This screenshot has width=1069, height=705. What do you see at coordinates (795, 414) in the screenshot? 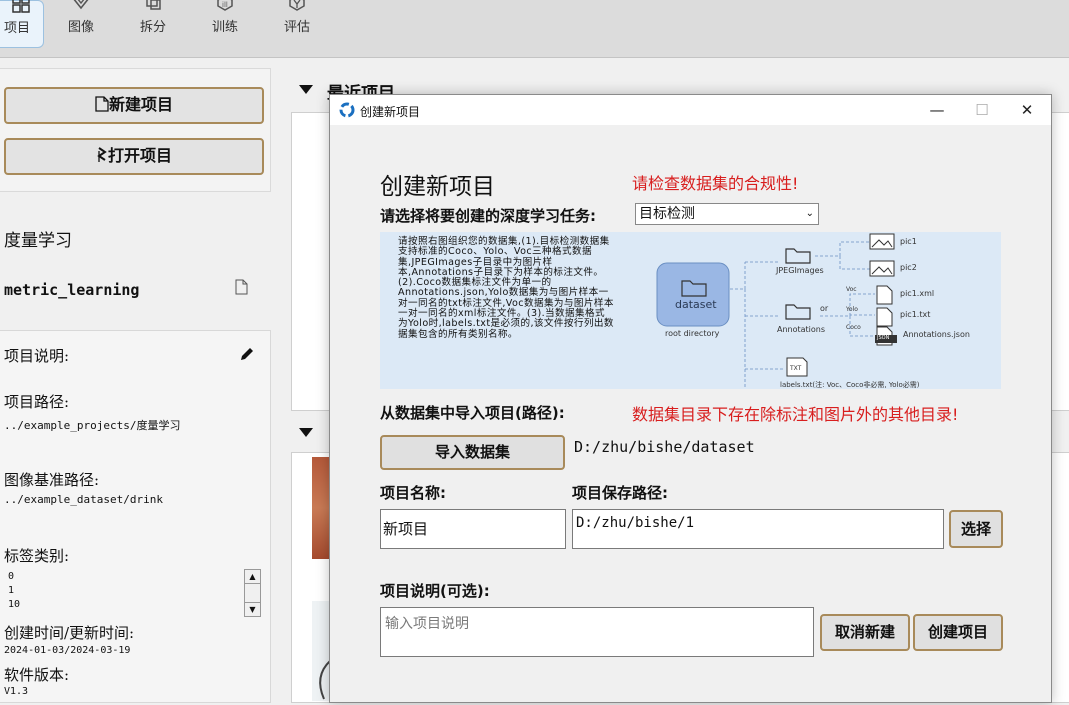
I see `directory-warning: 数据集目录下存在除标注和图片外的其他目录!` at bounding box center [795, 414].